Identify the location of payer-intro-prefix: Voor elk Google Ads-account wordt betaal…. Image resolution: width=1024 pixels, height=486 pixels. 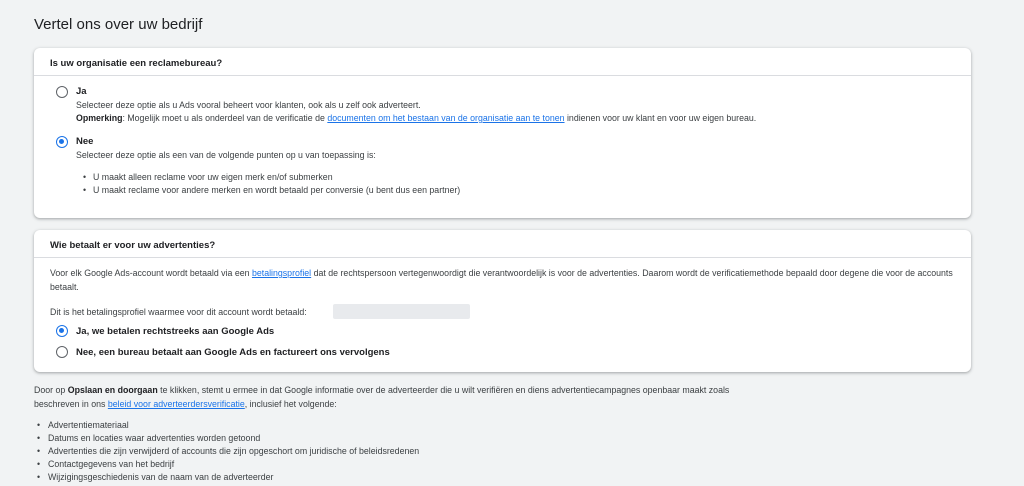
(151, 273).